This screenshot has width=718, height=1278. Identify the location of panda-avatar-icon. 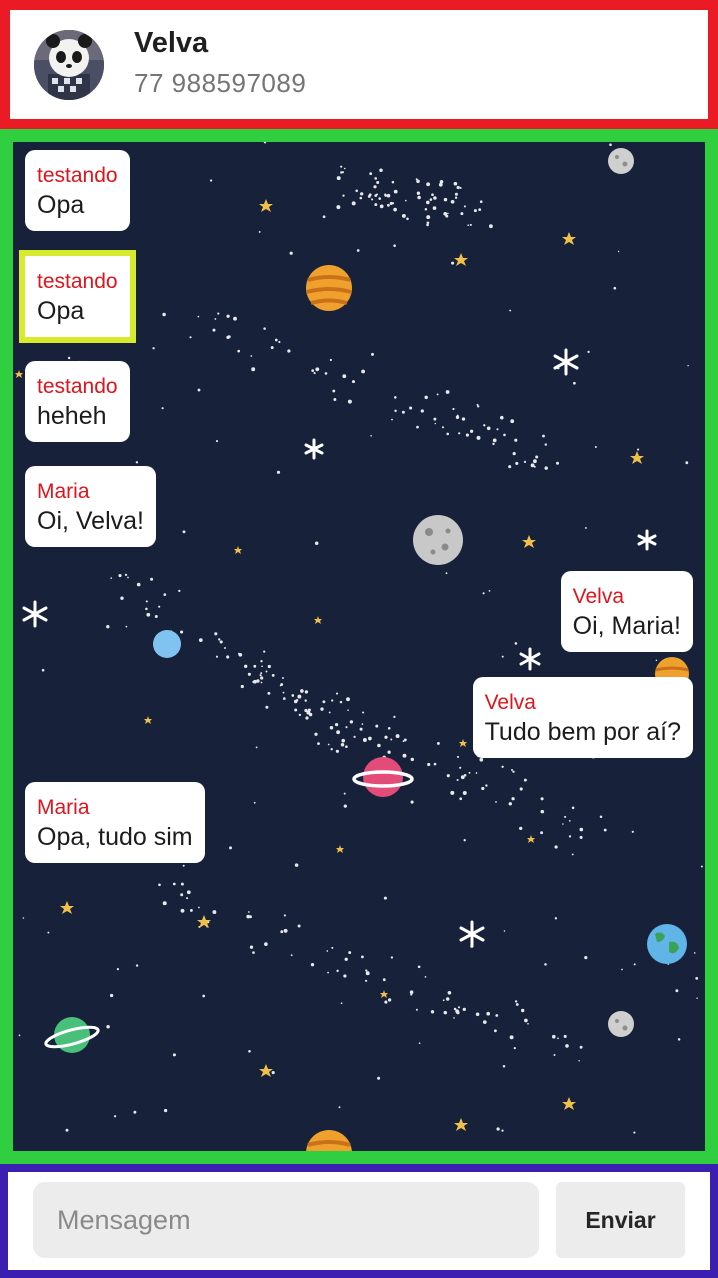
(69, 65).